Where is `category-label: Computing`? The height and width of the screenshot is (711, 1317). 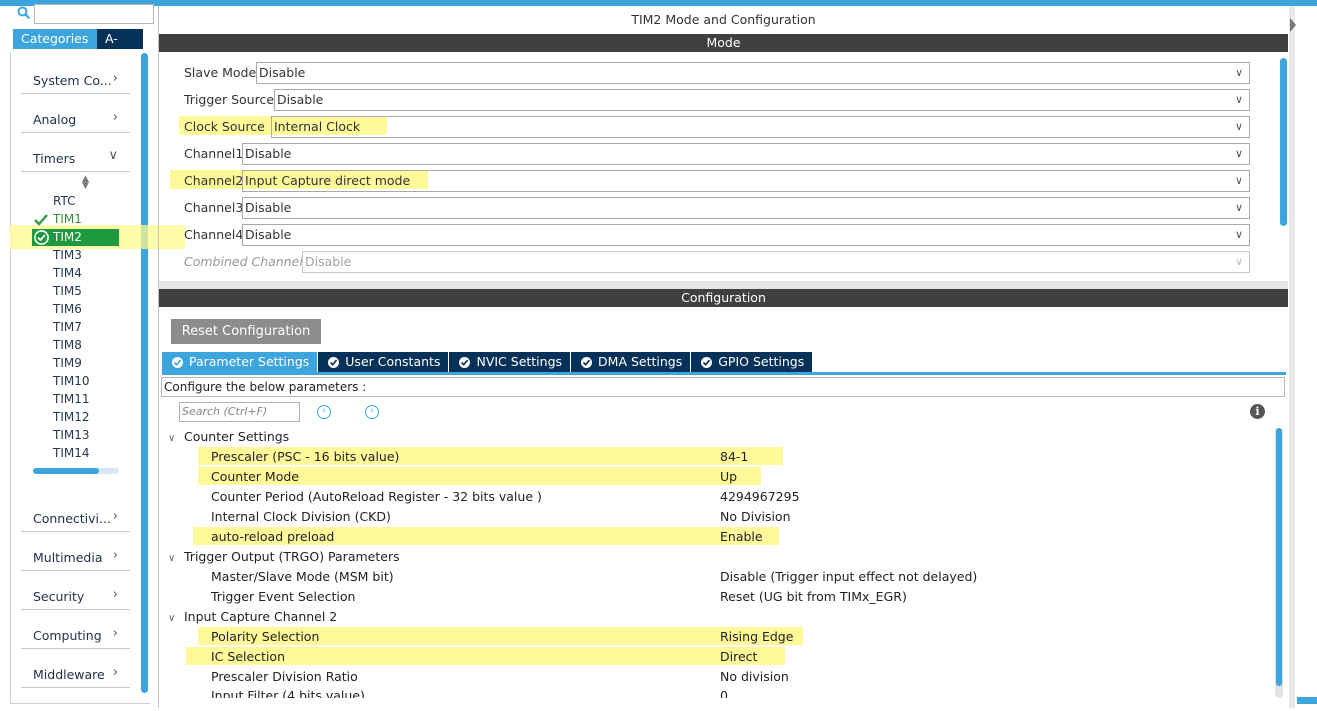 category-label: Computing is located at coordinates (67, 635).